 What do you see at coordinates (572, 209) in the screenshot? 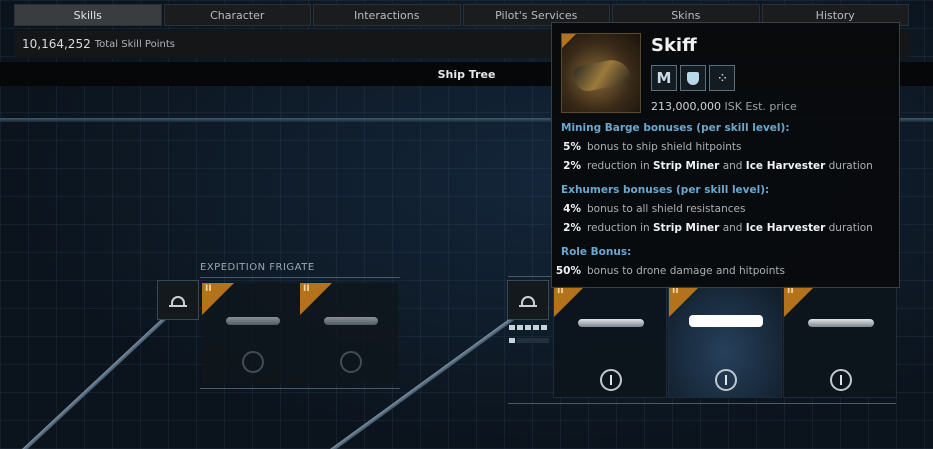
I see `bonus-percent: 4%` at bounding box center [572, 209].